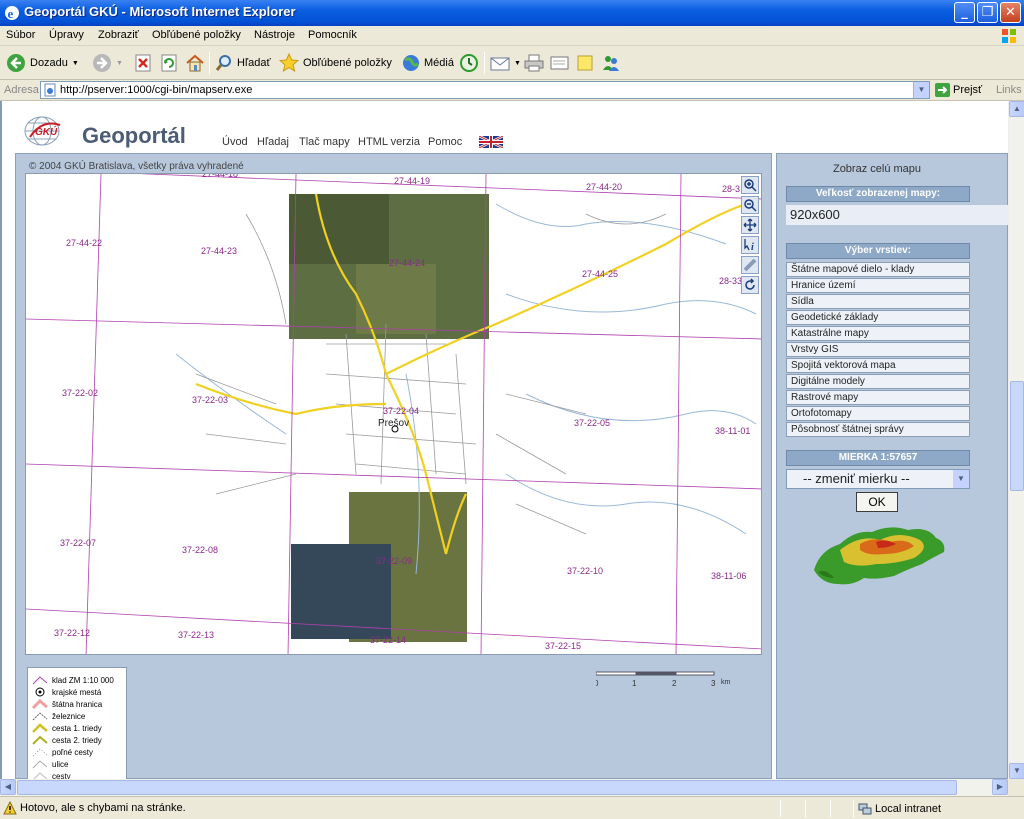  What do you see at coordinates (877, 502) in the screenshot?
I see `ok-button: OK` at bounding box center [877, 502].